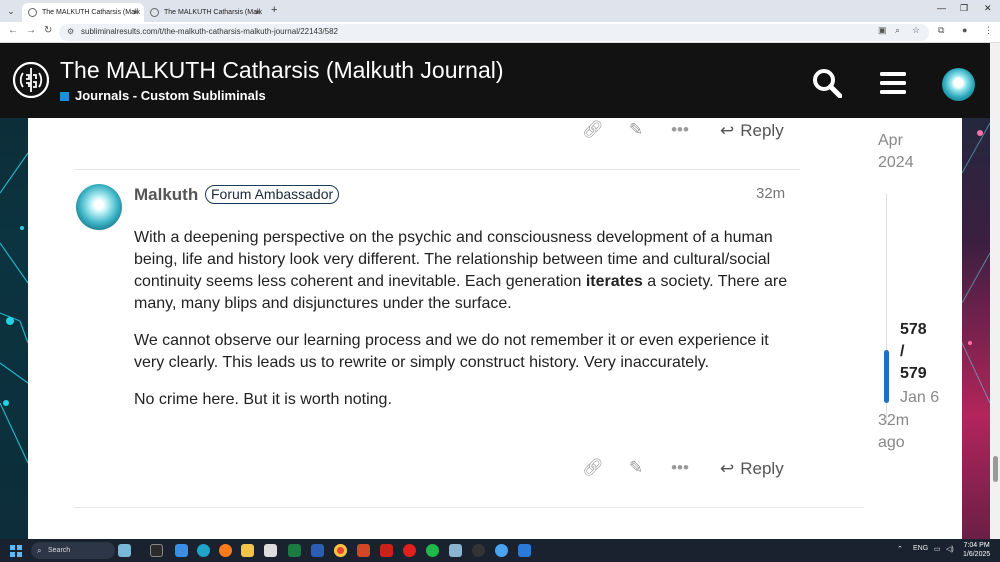 The image size is (1000, 562). Describe the element at coordinates (950, 549) in the screenshot. I see `volume-icon: ◁)` at that location.